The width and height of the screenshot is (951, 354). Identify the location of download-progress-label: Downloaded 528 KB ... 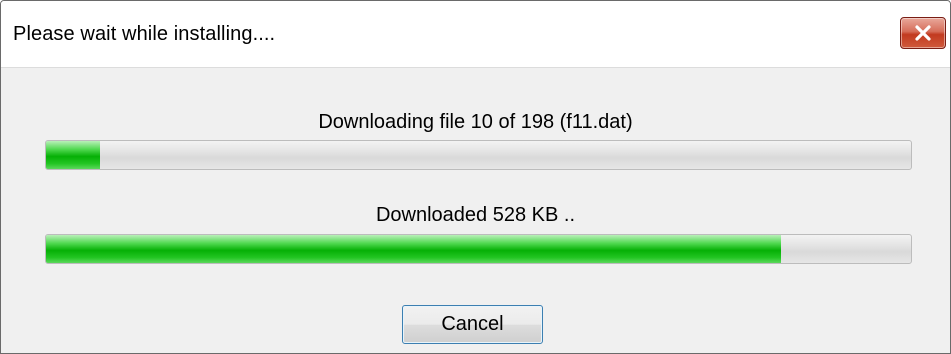
(475, 215).